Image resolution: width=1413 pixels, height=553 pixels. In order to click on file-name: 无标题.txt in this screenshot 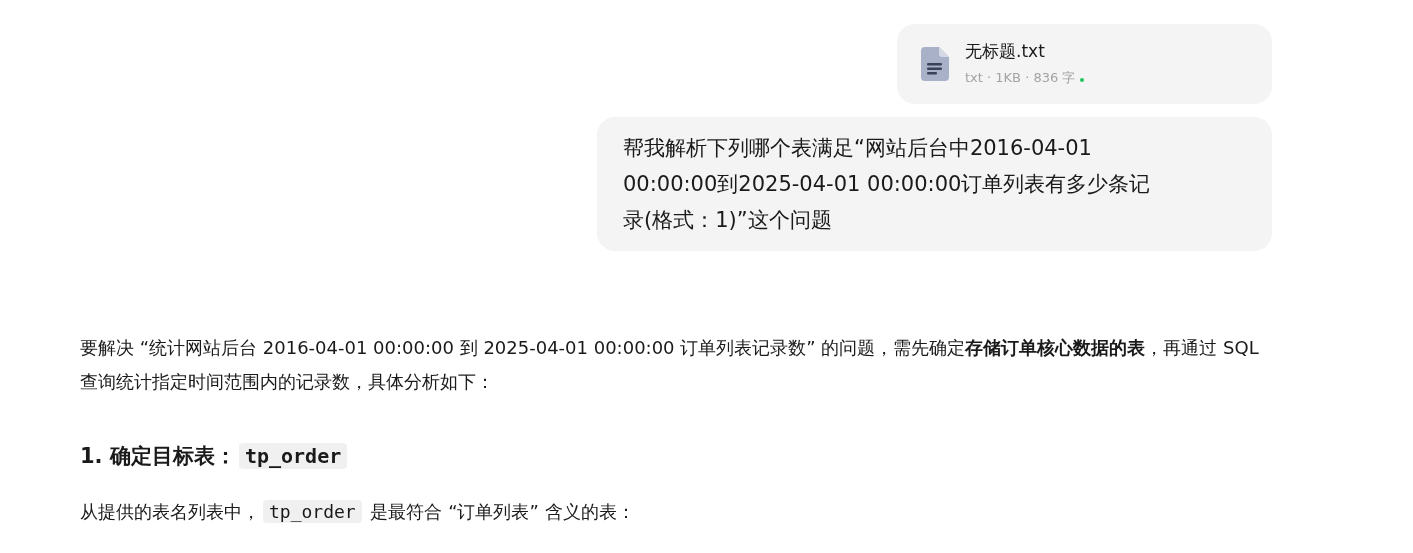, I will do `click(1005, 51)`.